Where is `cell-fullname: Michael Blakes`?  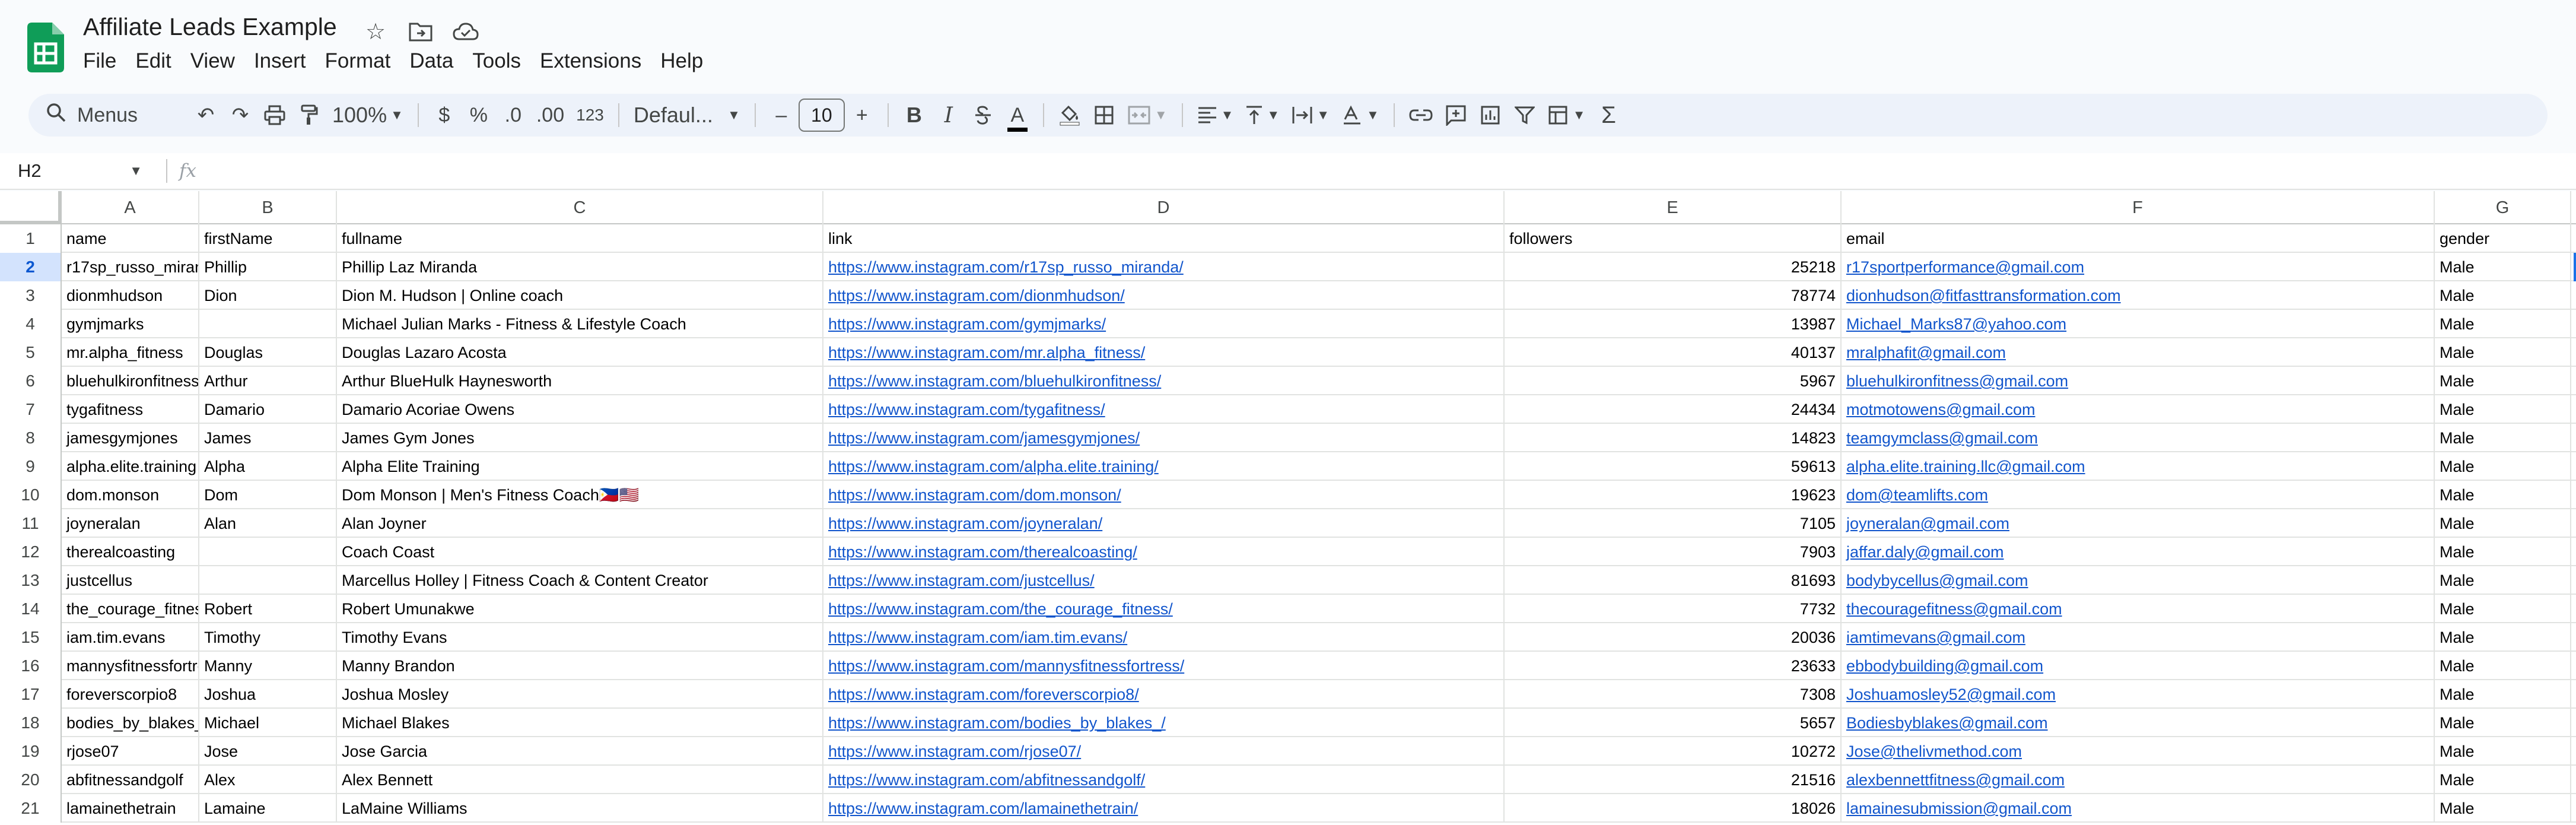 cell-fullname: Michael Blakes is located at coordinates (580, 723).